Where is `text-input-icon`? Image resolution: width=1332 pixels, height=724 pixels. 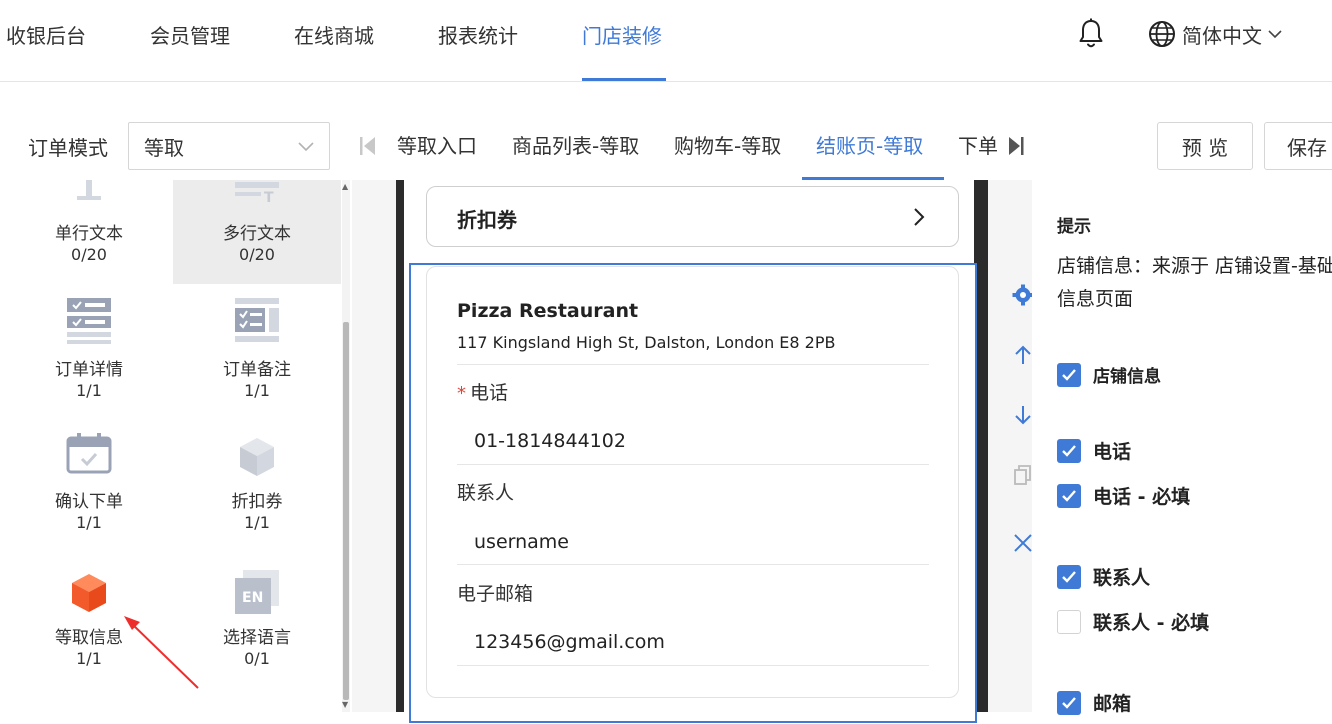
text-input-icon is located at coordinates (89, 190).